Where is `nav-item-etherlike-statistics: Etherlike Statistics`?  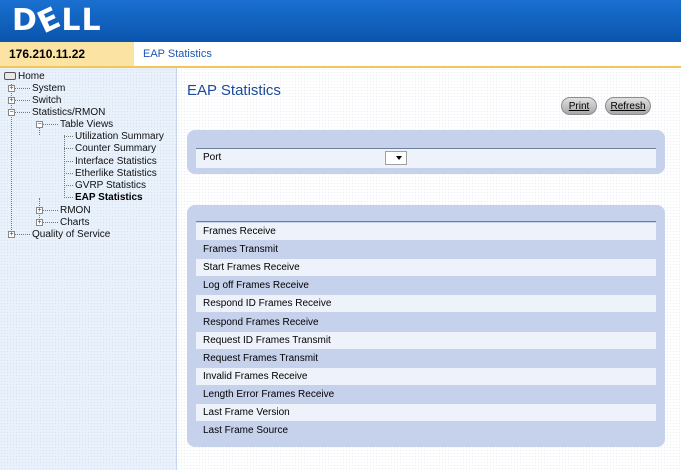
nav-item-etherlike-statistics: Etherlike Statistics is located at coordinates (116, 173).